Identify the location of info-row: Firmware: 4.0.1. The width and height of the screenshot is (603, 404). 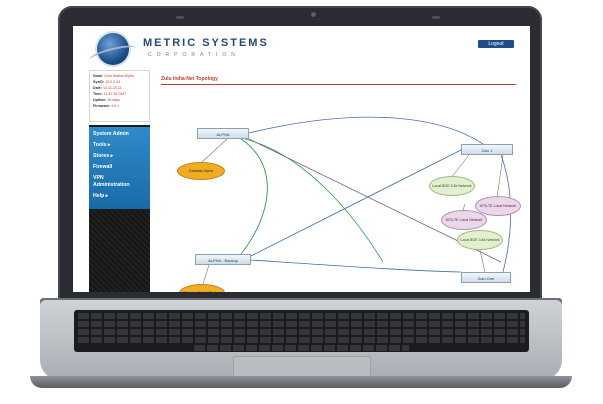
(106, 106).